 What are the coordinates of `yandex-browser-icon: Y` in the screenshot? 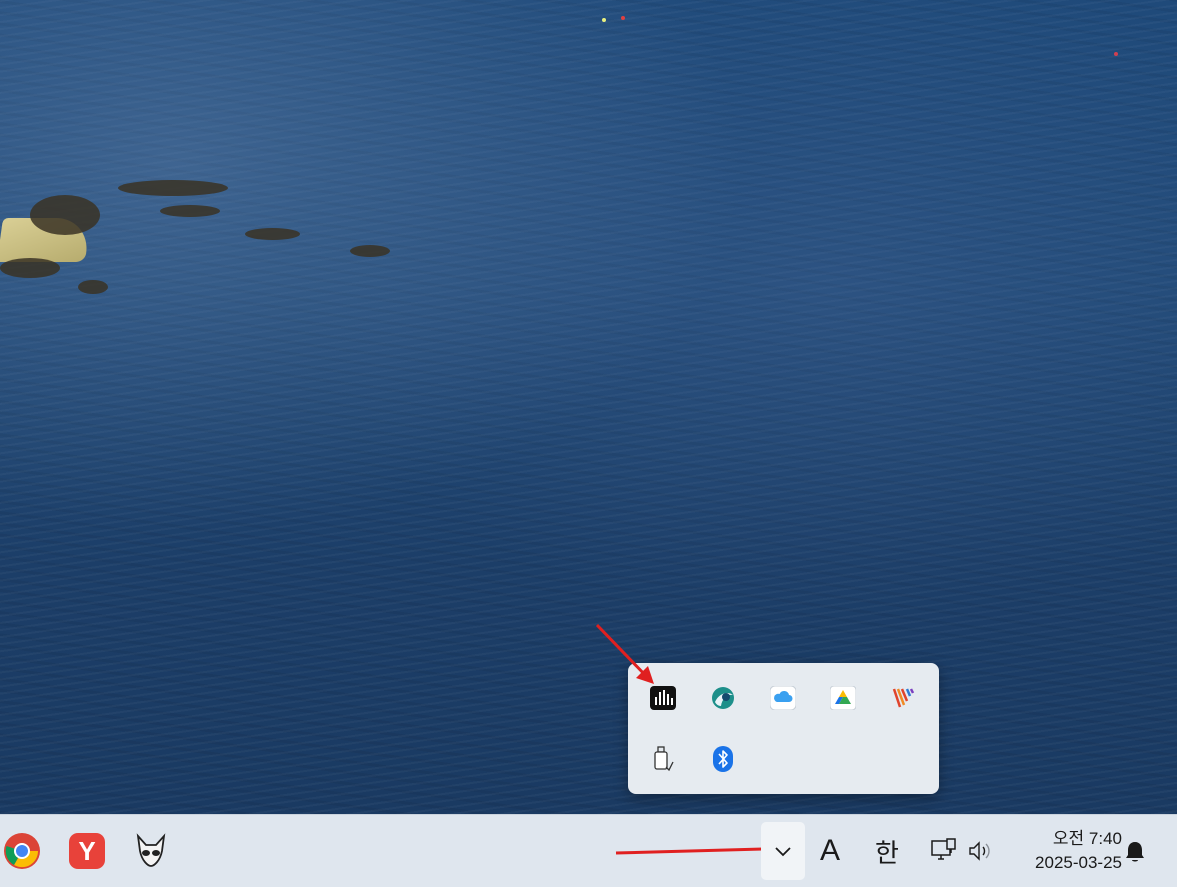 It's located at (87, 851).